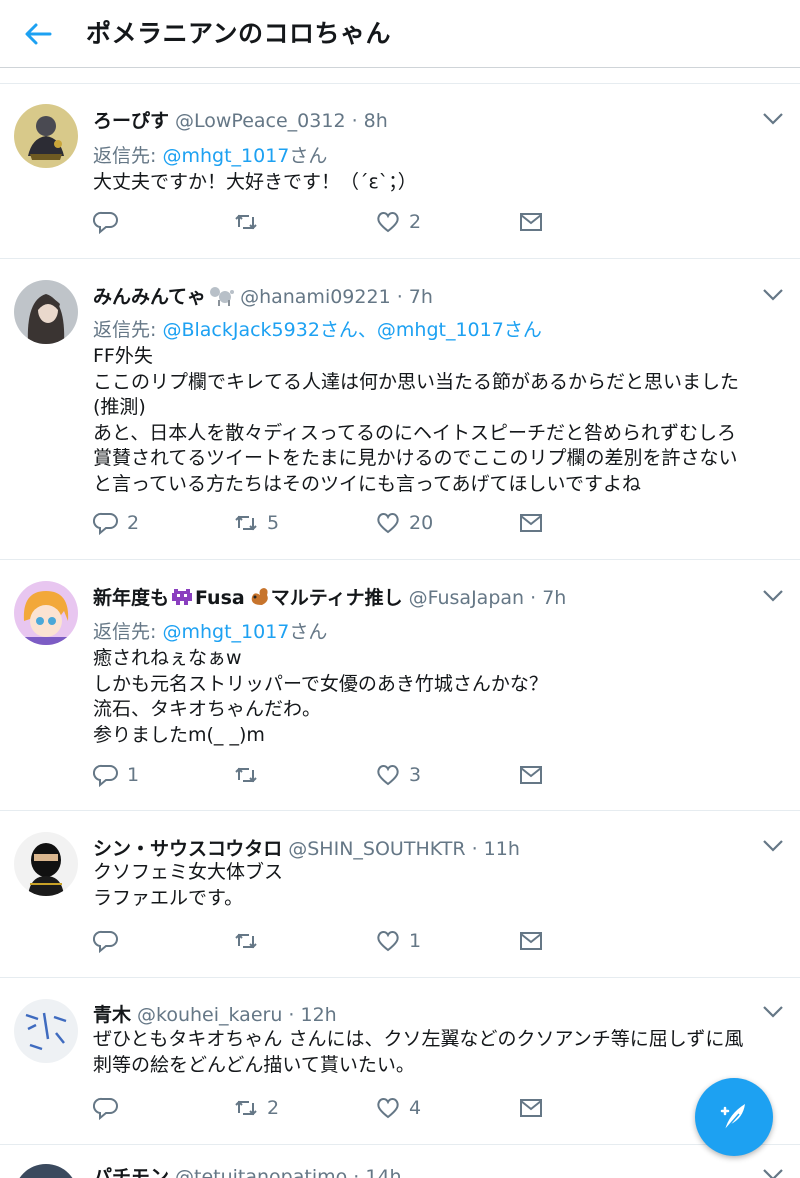 Image resolution: width=800 pixels, height=1178 pixels. Describe the element at coordinates (400, 76) in the screenshot. I see `timeline-top-divider` at that location.